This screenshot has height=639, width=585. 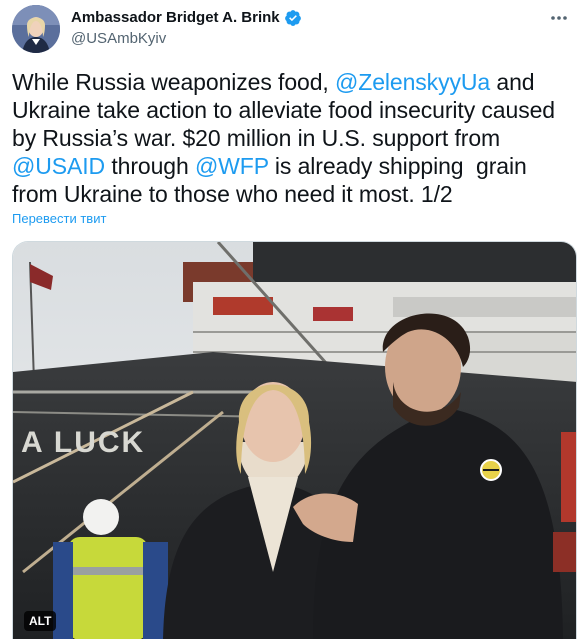 What do you see at coordinates (40, 621) in the screenshot?
I see `alt-text-badge: ALT` at bounding box center [40, 621].